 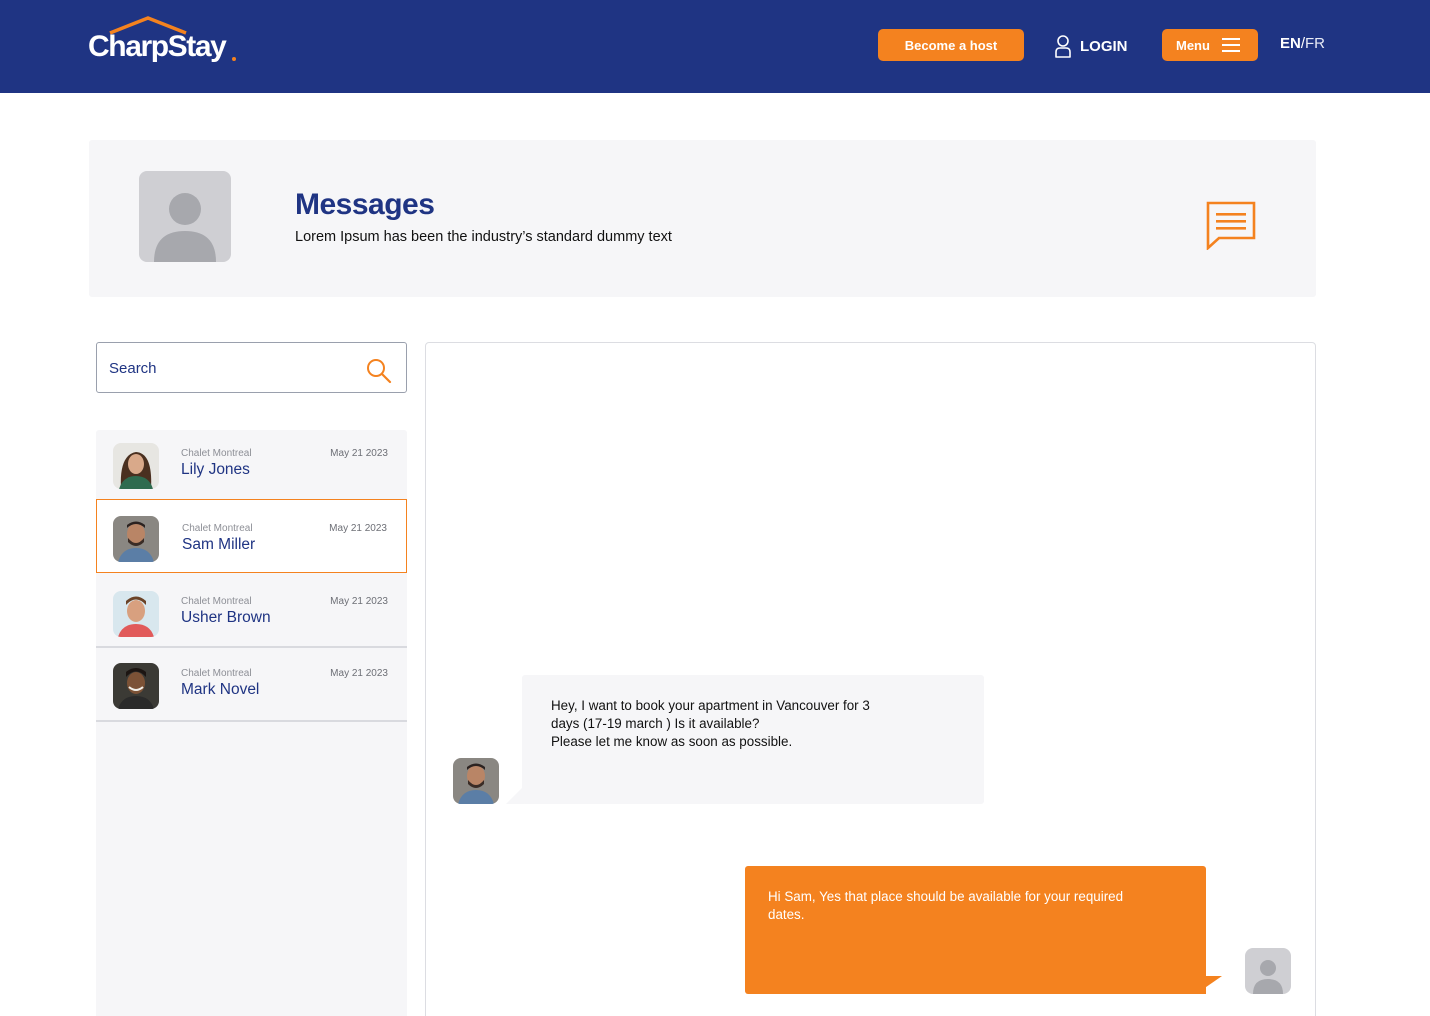 What do you see at coordinates (1290, 43) in the screenshot?
I see `lang-en: EN` at bounding box center [1290, 43].